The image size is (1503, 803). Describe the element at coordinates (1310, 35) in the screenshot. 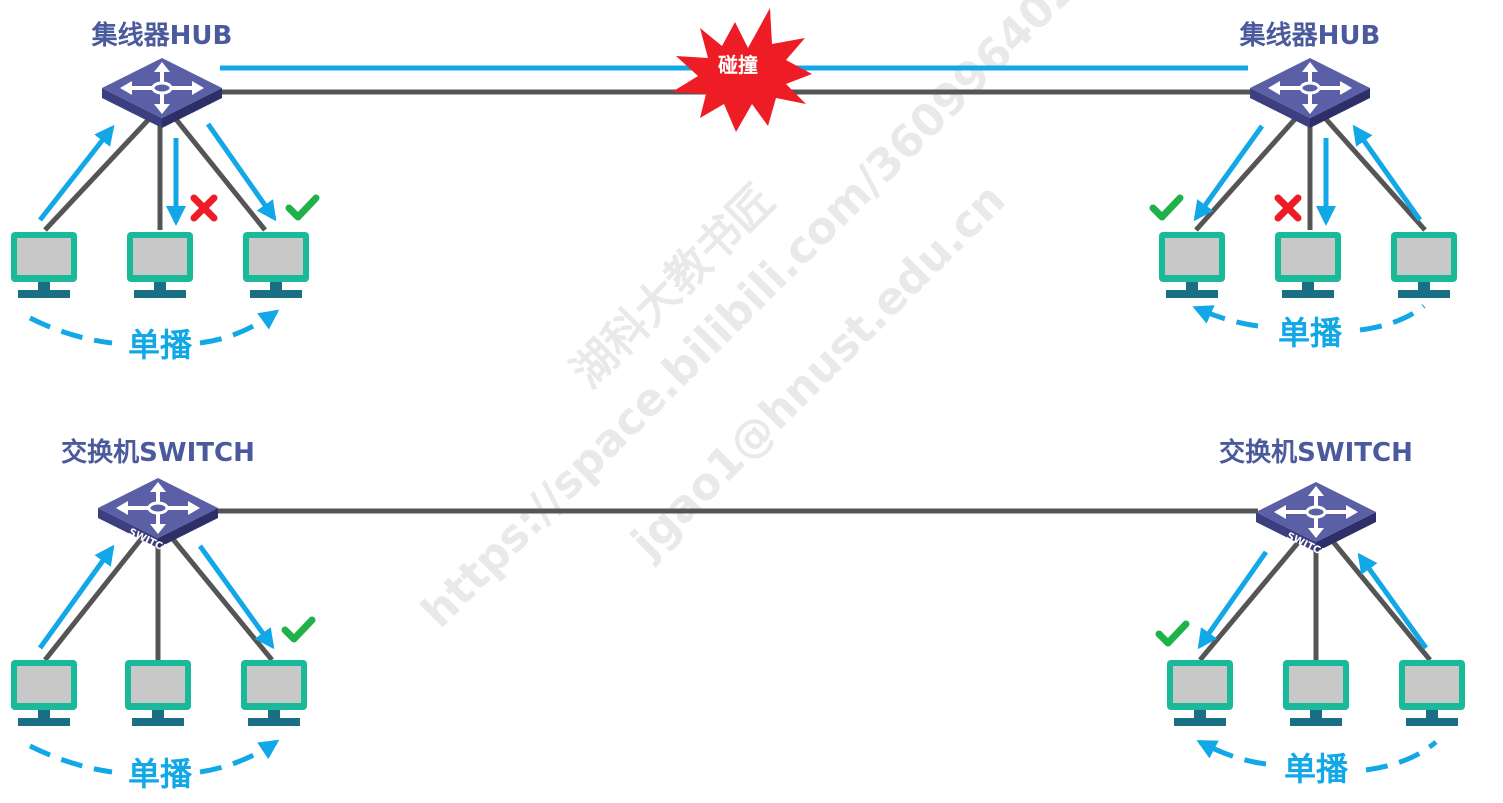

I see `right-hub-label: 集线器HUB` at that location.